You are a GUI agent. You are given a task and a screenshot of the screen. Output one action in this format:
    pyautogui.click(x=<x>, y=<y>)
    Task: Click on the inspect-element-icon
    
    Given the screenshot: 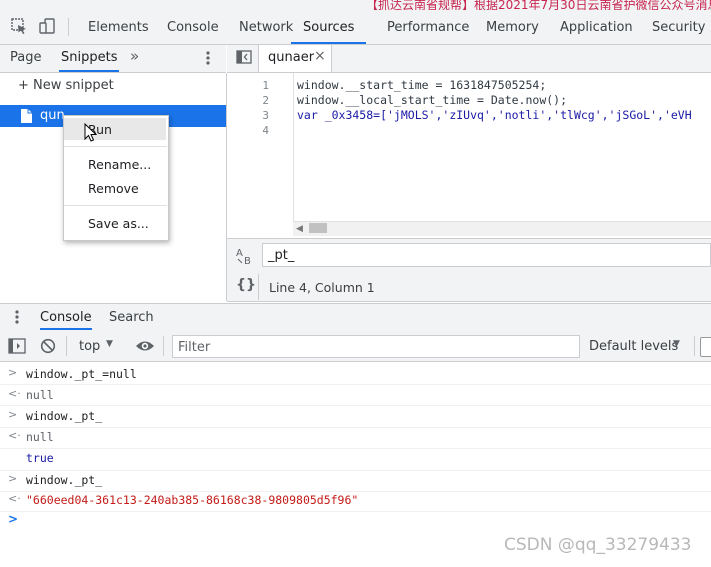 What is the action you would take?
    pyautogui.click(x=19, y=26)
    